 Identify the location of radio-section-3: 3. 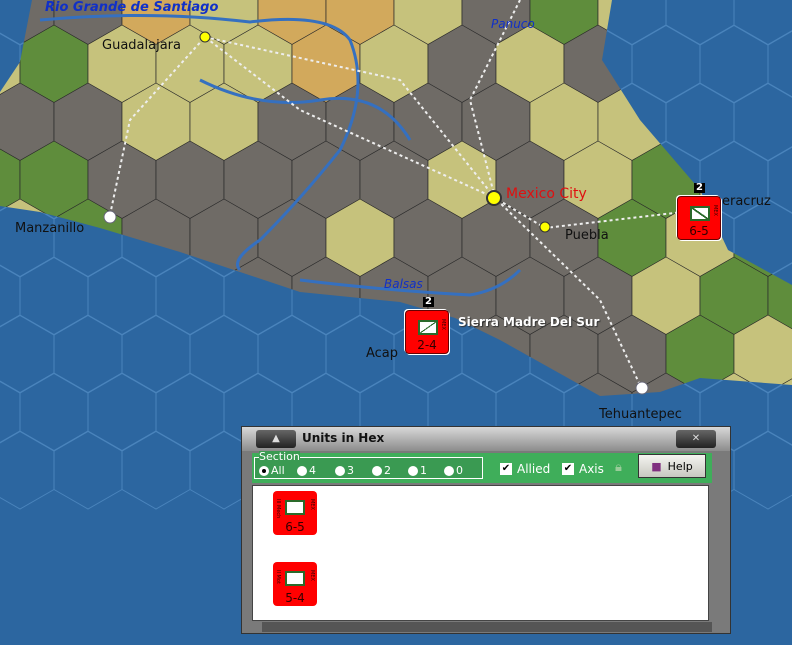
(344, 470).